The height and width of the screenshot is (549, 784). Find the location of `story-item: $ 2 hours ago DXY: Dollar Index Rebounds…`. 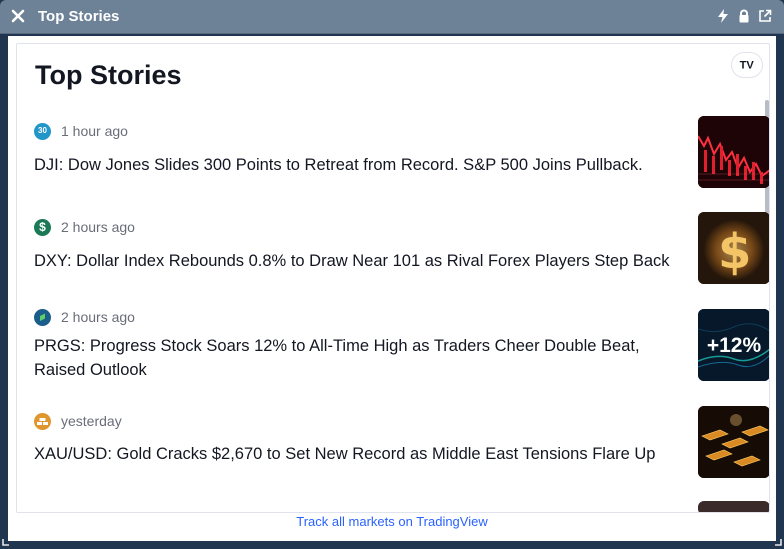

story-item: $ 2 hours ago DXY: Dollar Index Rebounds… is located at coordinates (401, 252).